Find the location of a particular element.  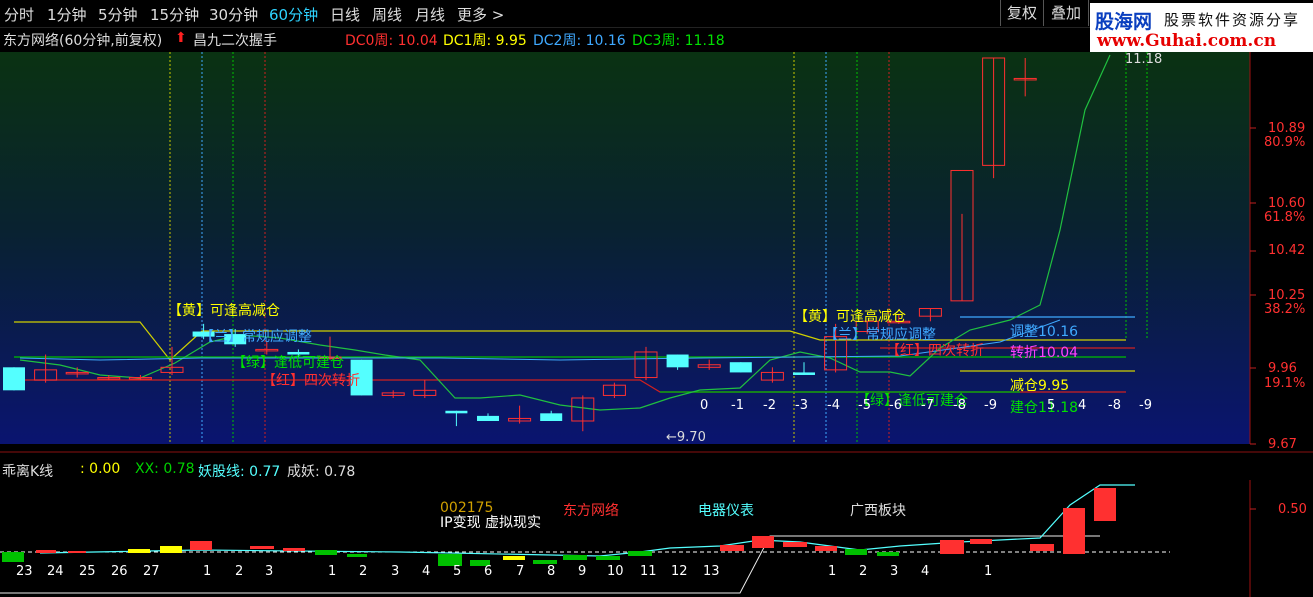

label-jiancang: 减仓9.95 is located at coordinates (1040, 386).